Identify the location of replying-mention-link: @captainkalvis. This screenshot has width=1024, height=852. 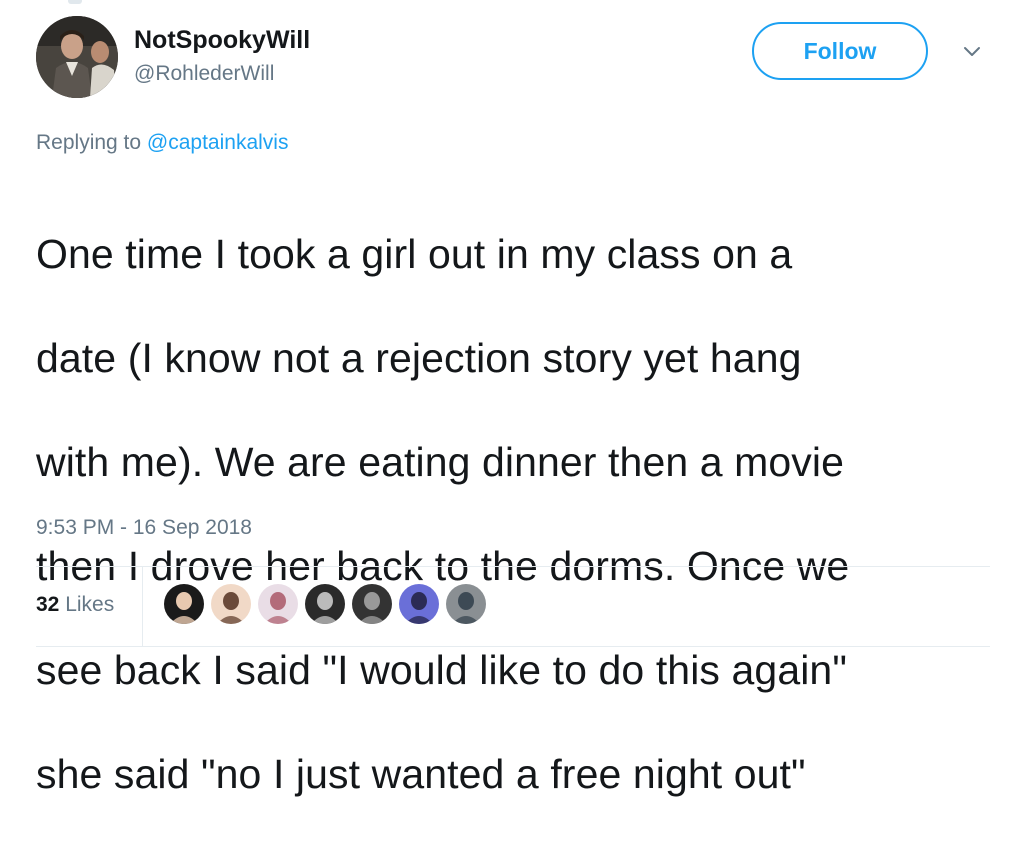
(218, 142).